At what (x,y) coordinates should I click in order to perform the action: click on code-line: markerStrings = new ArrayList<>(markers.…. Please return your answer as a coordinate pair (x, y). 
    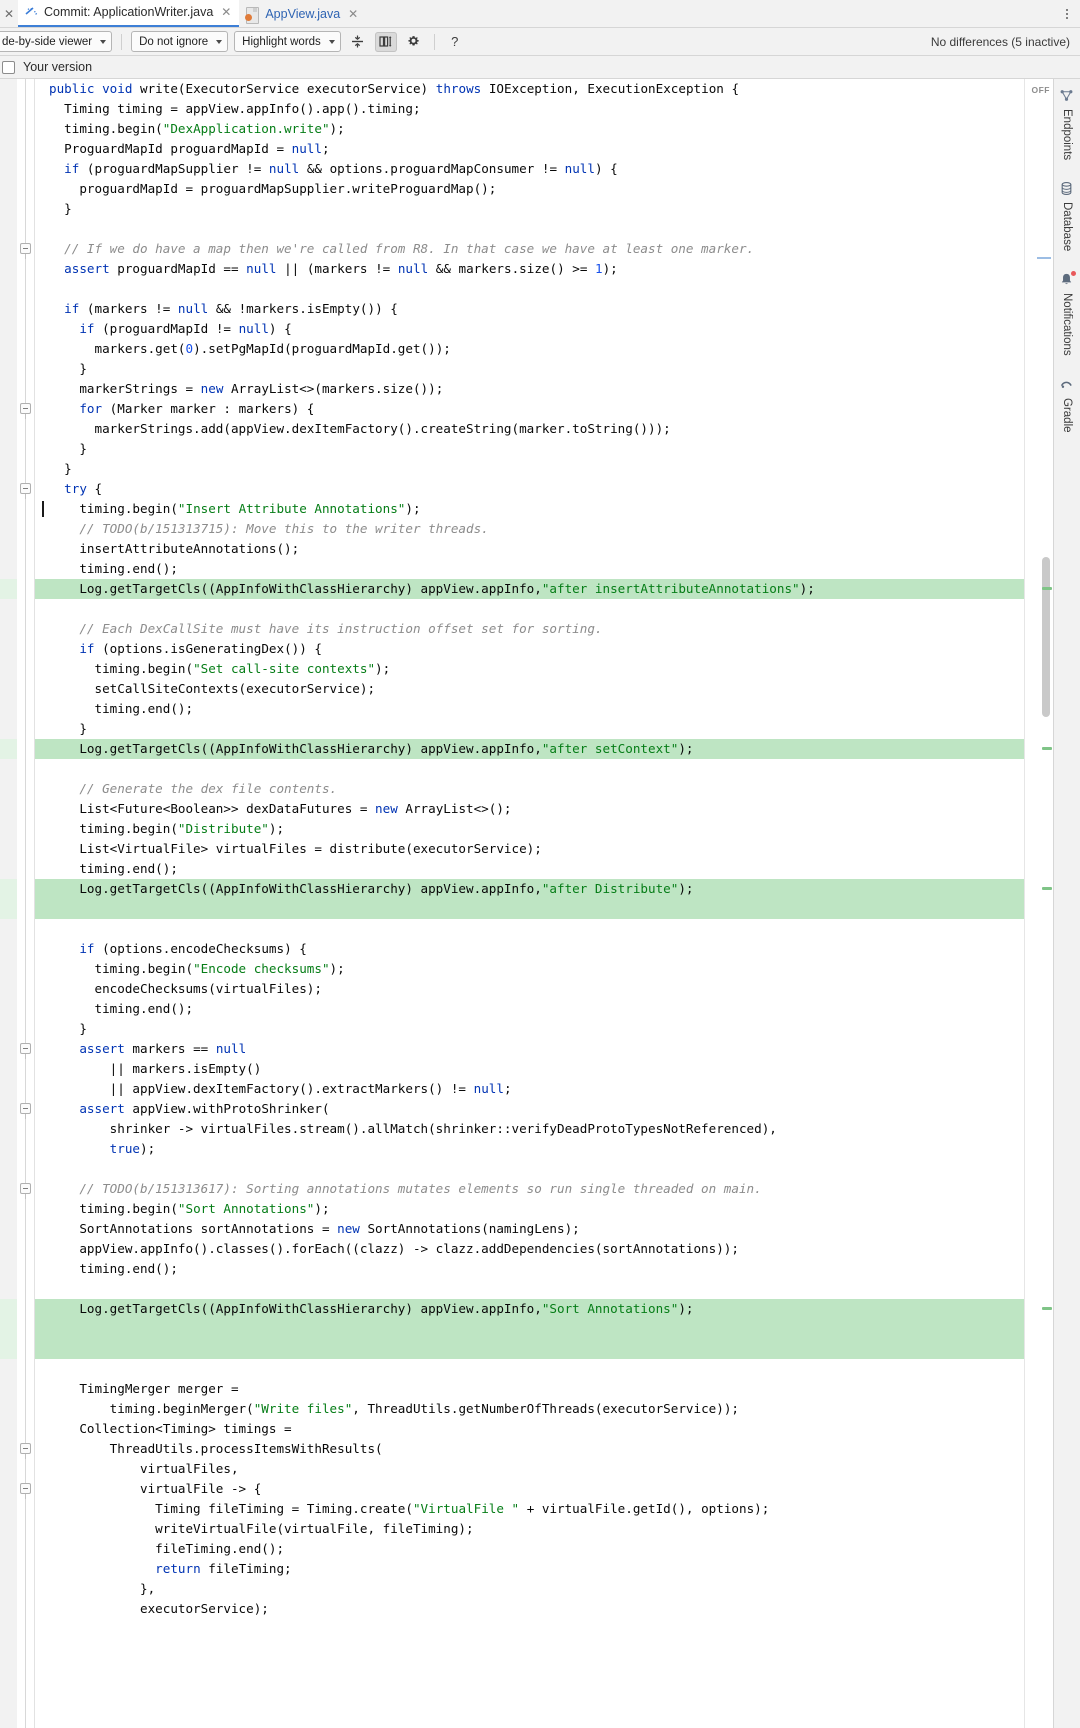
    Looking at the image, I should click on (529, 389).